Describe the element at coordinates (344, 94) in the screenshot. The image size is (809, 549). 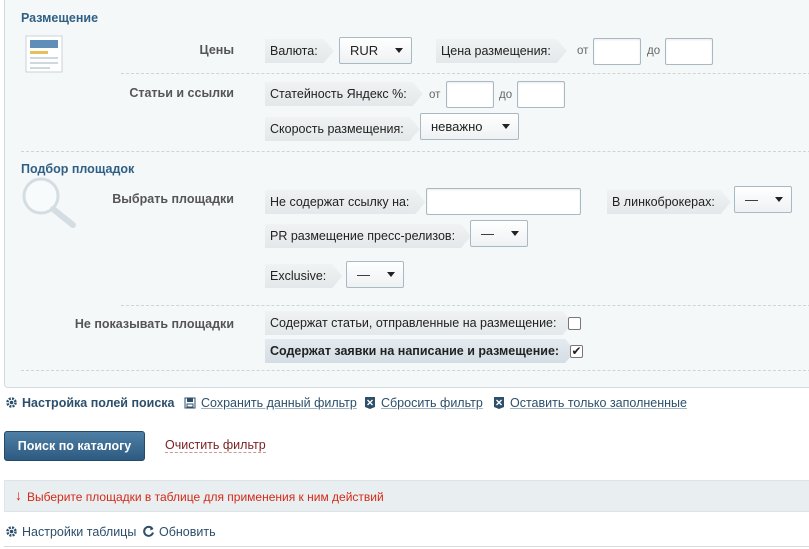
I see `yandex-tag: Статейность Яндекс %:` at that location.